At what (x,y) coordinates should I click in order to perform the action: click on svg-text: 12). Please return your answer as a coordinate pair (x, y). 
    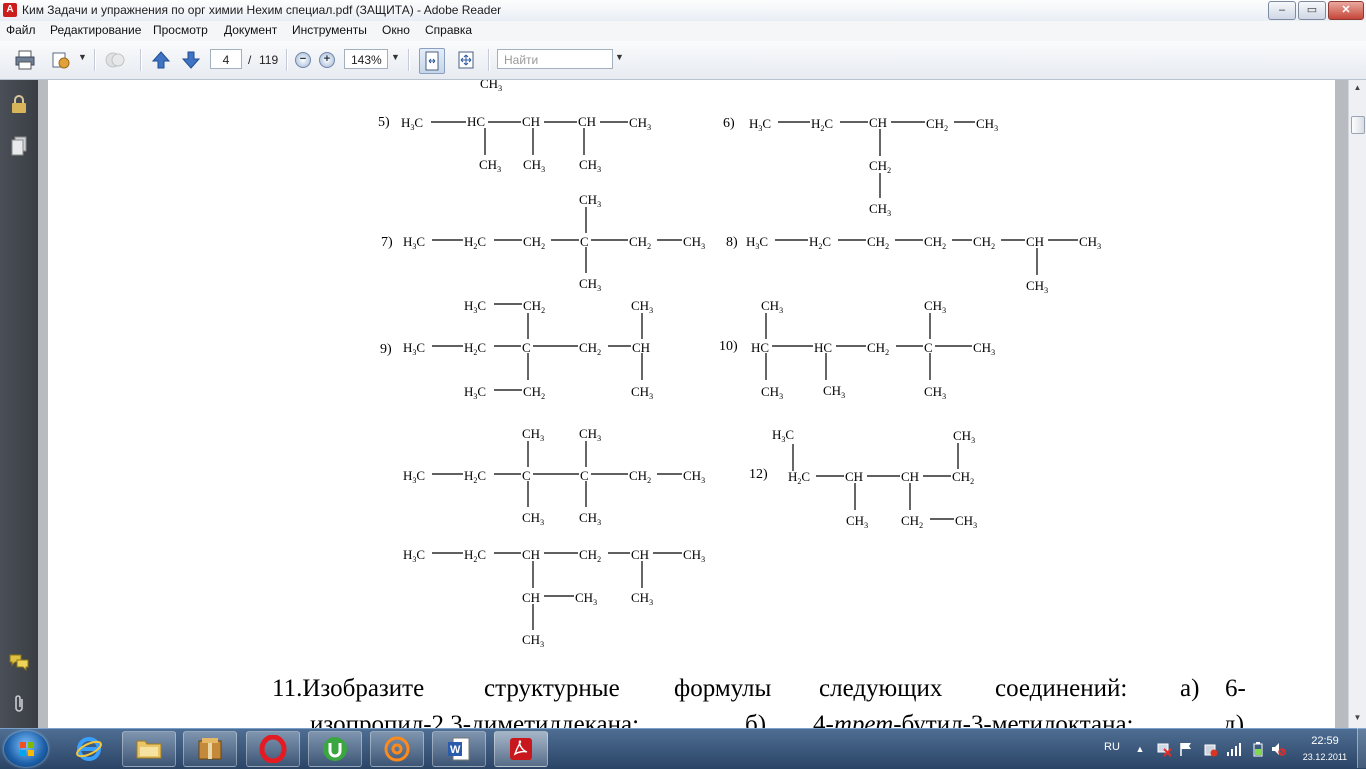
    Looking at the image, I should click on (758, 474).